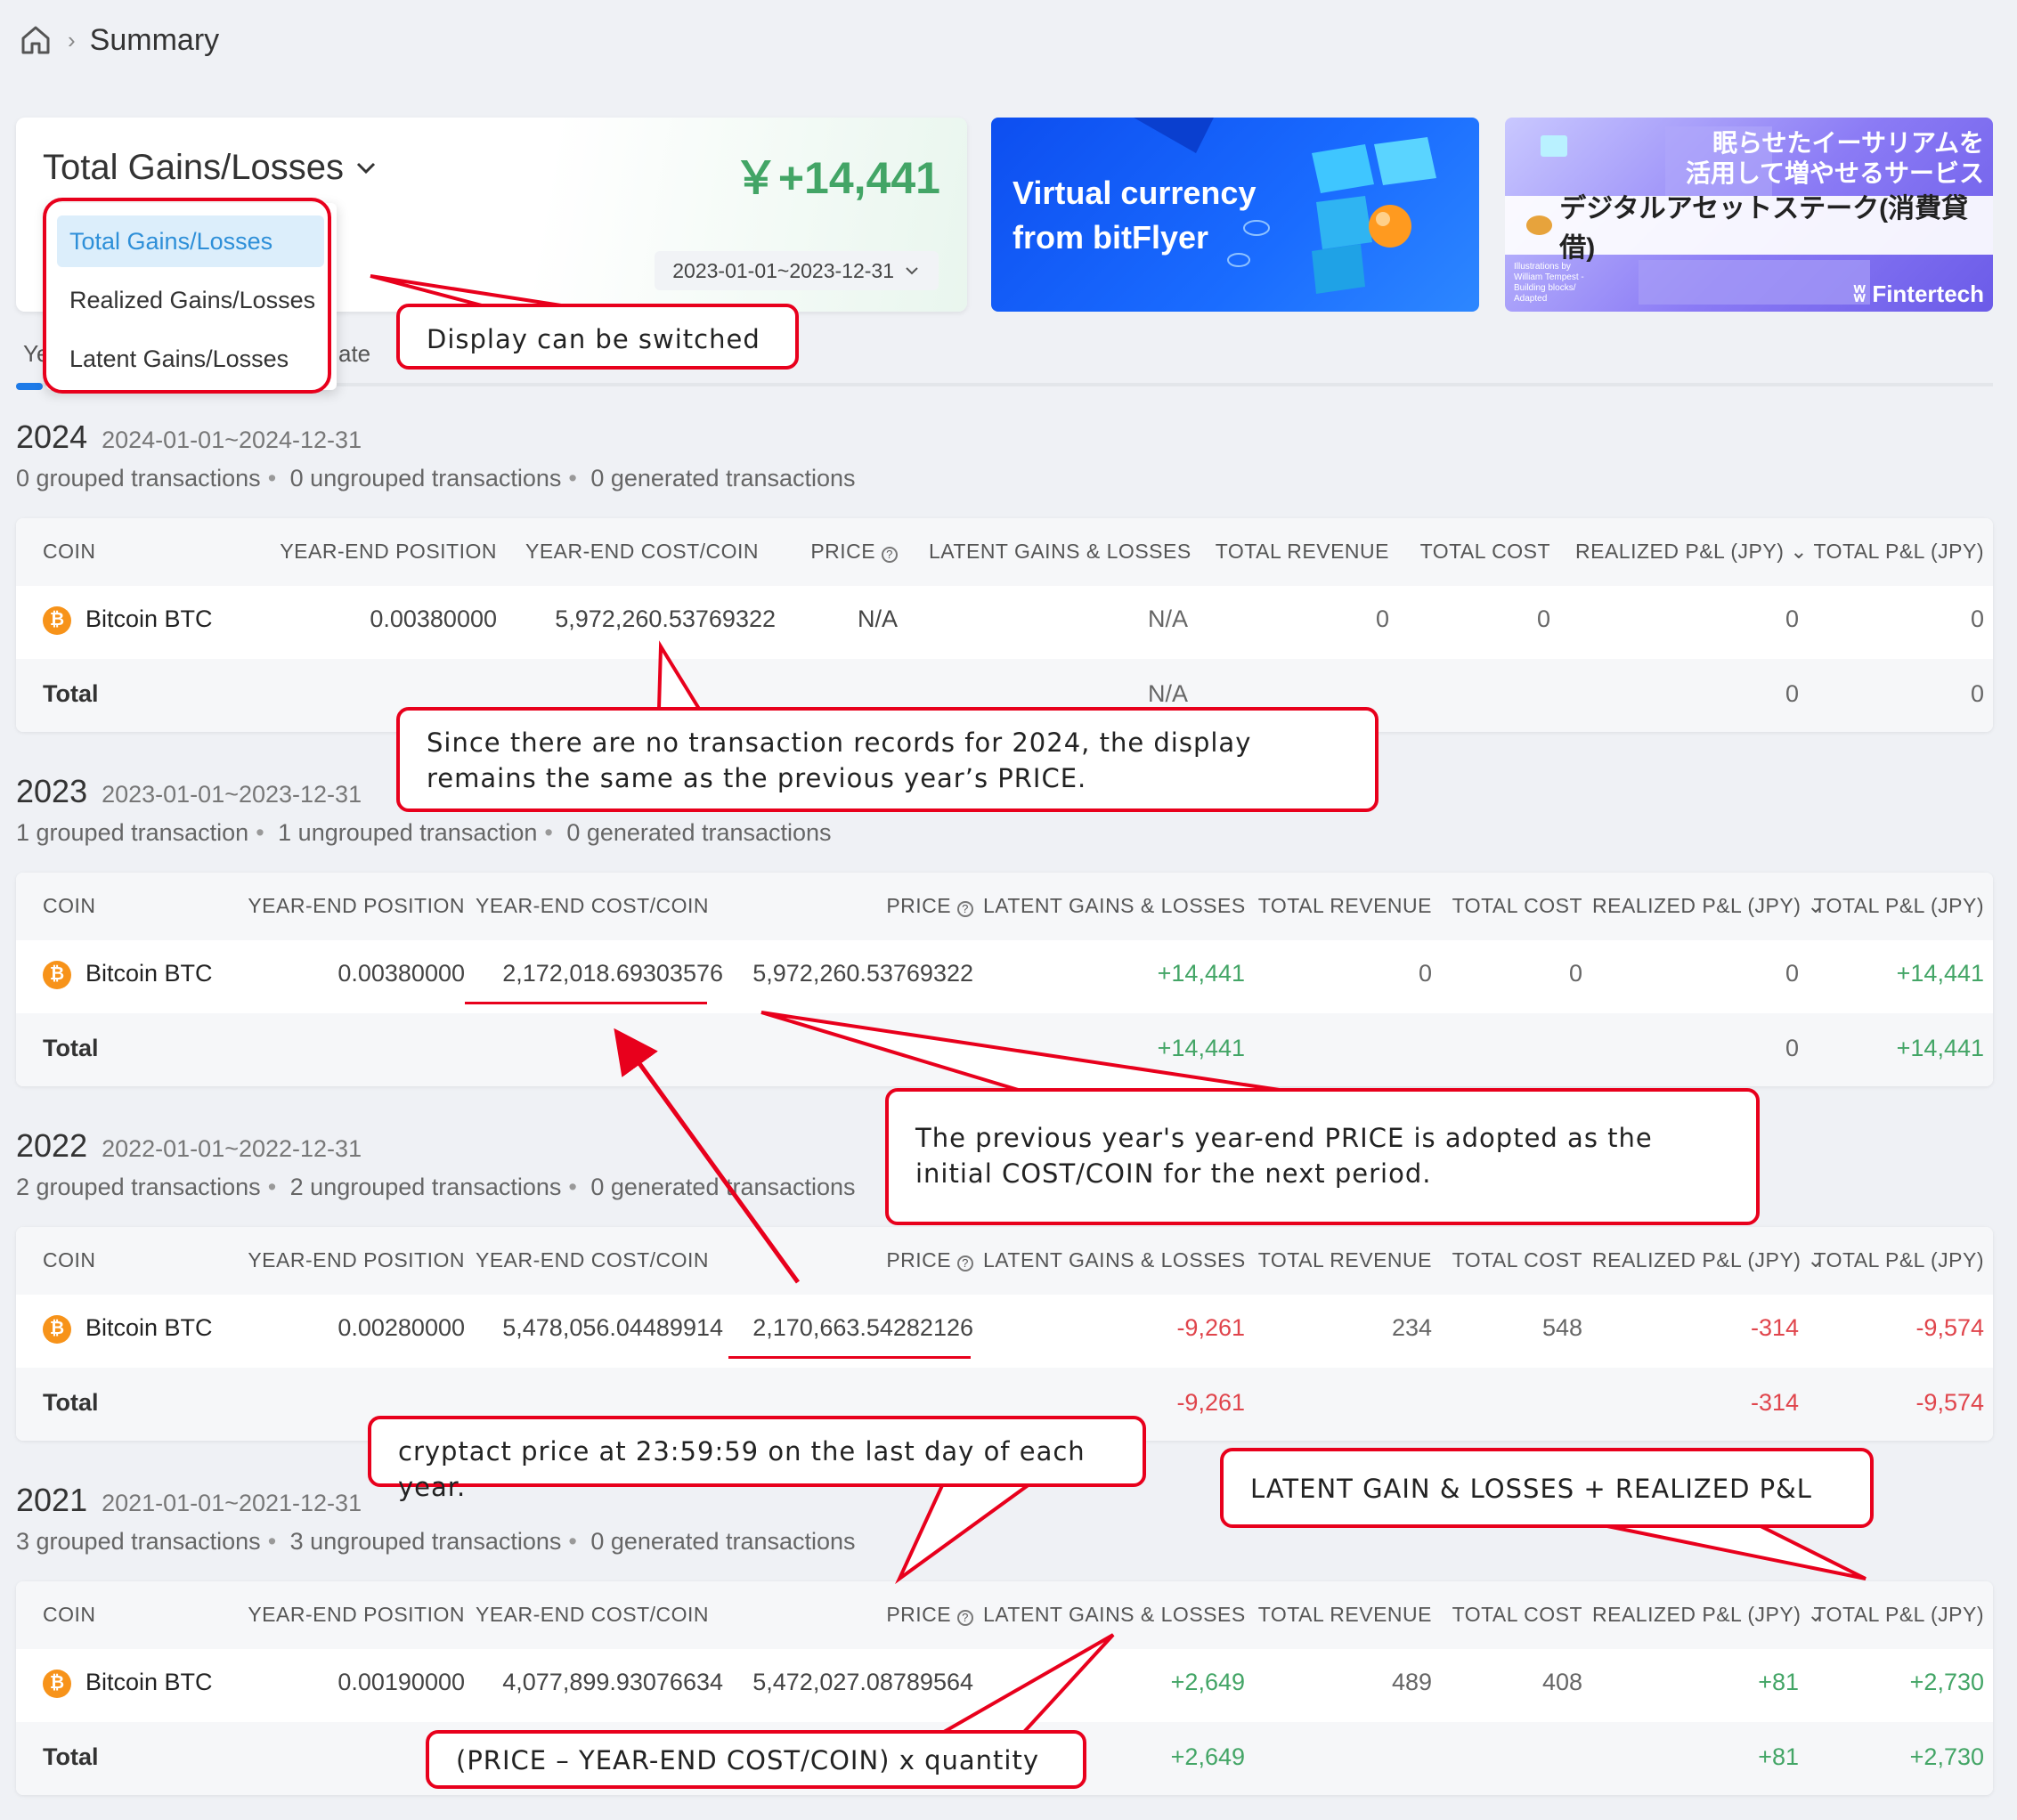  What do you see at coordinates (189, 791) in the screenshot?
I see `year-heading: 2023 2023-01-01~2023-12-31` at bounding box center [189, 791].